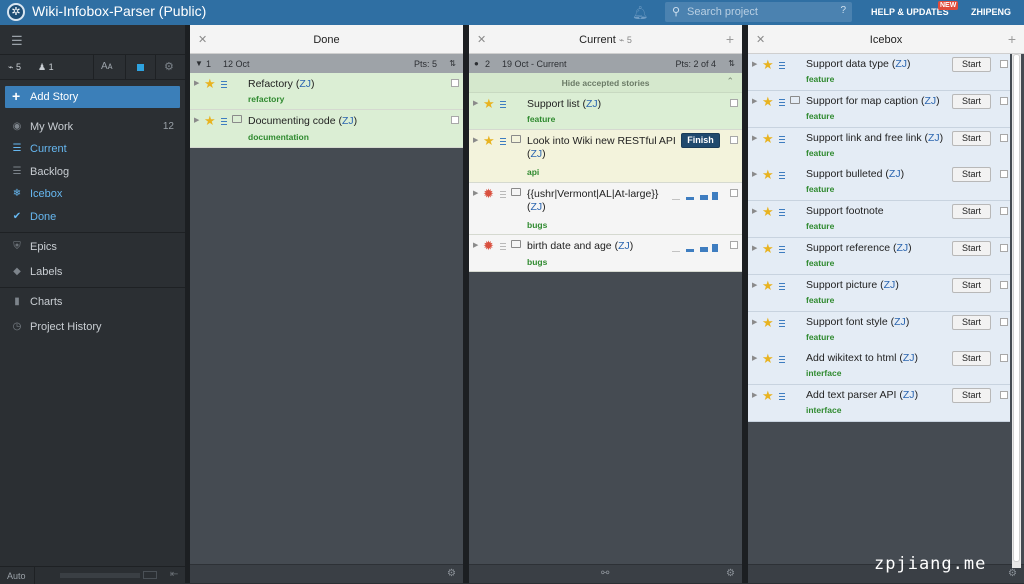  I want to click on story-row: ▶ ★ Support bulleted (ZJ) feature Start, so click(879, 183).